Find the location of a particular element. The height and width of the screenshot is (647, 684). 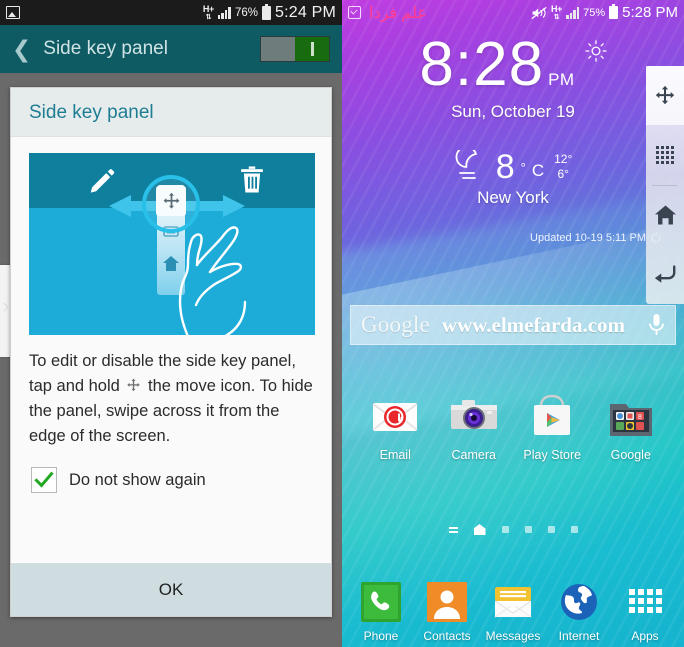

dock-item-apps: Apps is located at coordinates (645, 612).